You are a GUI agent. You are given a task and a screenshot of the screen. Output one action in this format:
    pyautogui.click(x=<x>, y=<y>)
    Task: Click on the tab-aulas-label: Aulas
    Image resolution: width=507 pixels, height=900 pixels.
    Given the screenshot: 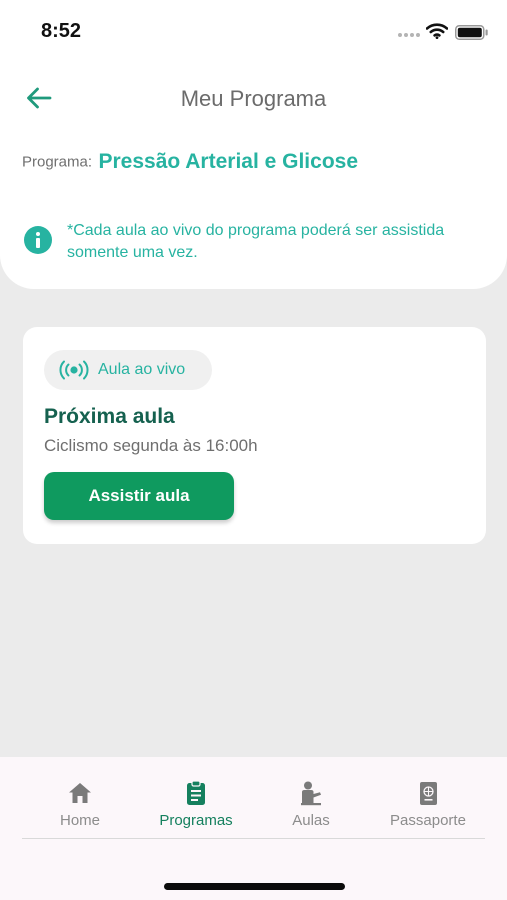 What is the action you would take?
    pyautogui.click(x=311, y=820)
    